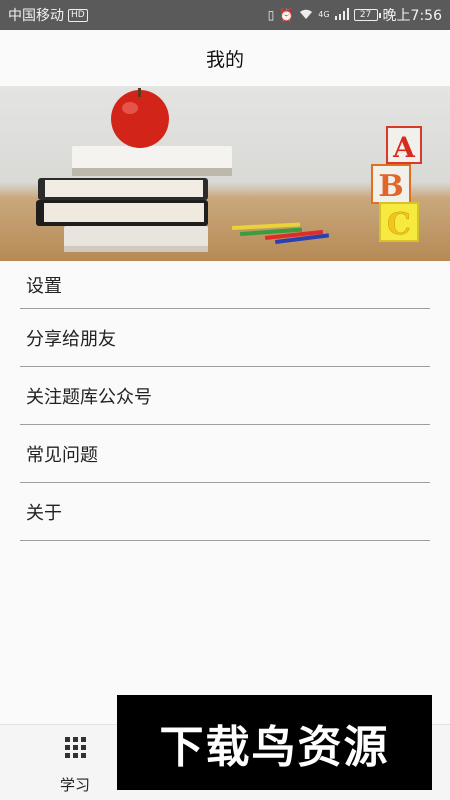 Image resolution: width=450 pixels, height=800 pixels. Describe the element at coordinates (306, 15) in the screenshot. I see `wifi-icon` at that location.